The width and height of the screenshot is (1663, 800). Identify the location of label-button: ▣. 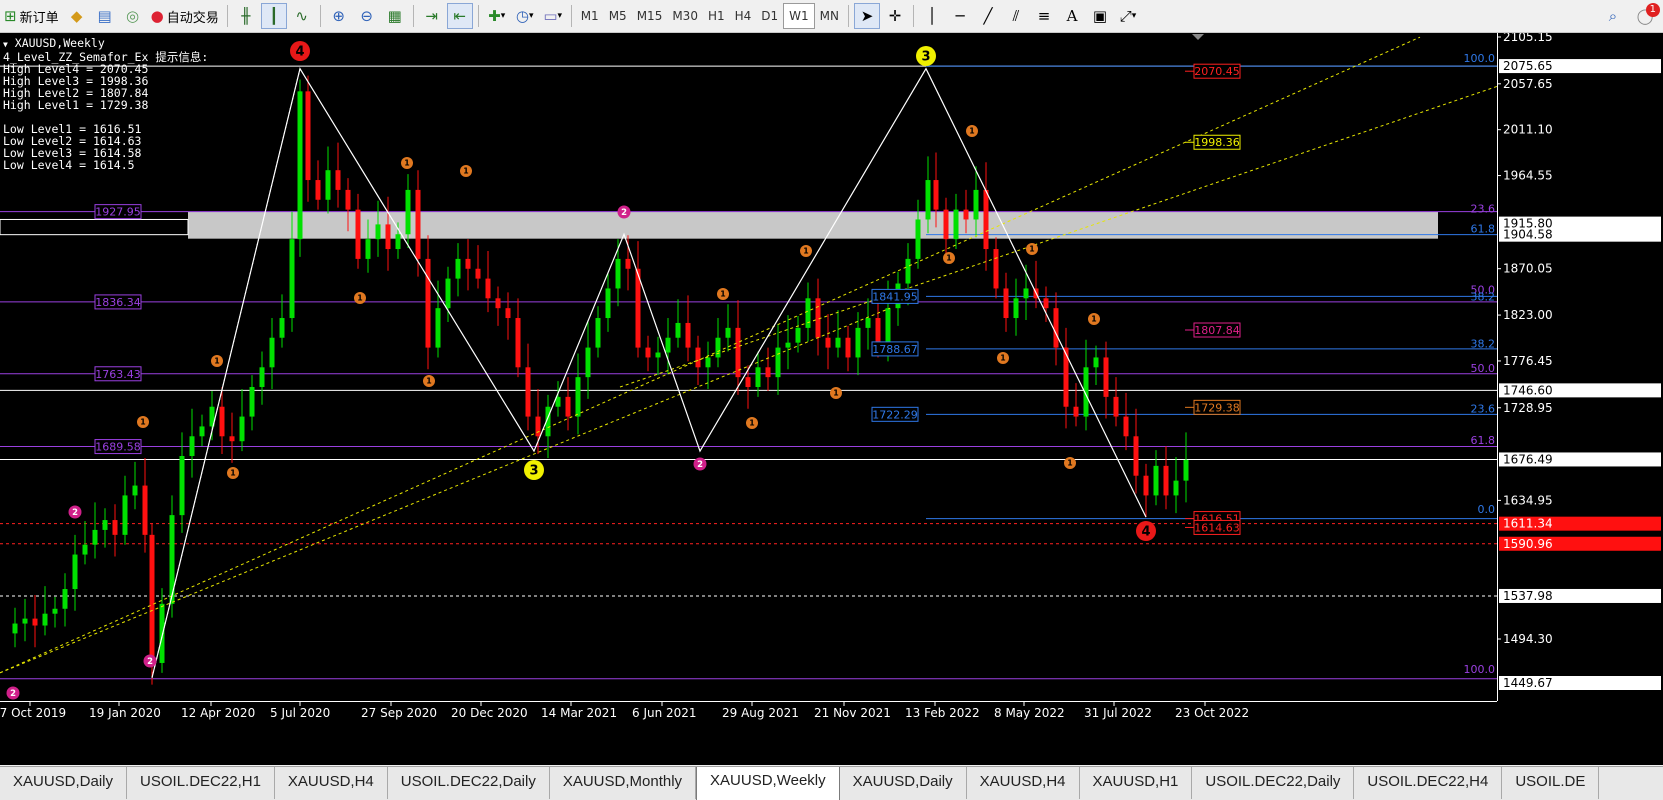
(1100, 16).